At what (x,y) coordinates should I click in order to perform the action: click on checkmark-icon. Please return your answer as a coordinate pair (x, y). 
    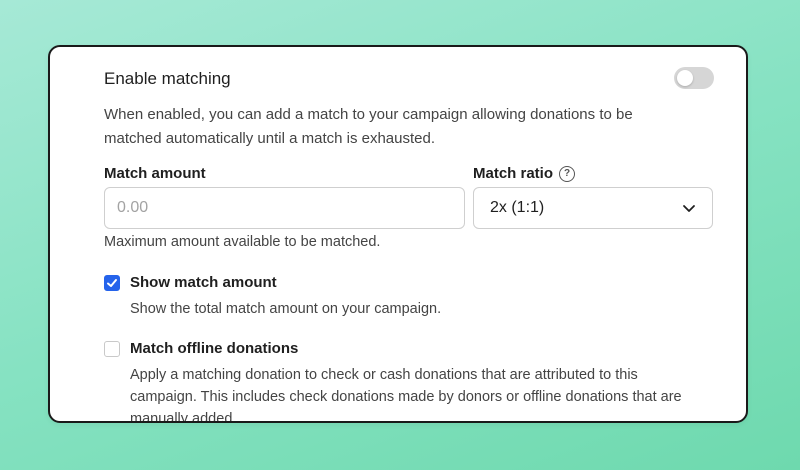
    Looking at the image, I should click on (112, 283).